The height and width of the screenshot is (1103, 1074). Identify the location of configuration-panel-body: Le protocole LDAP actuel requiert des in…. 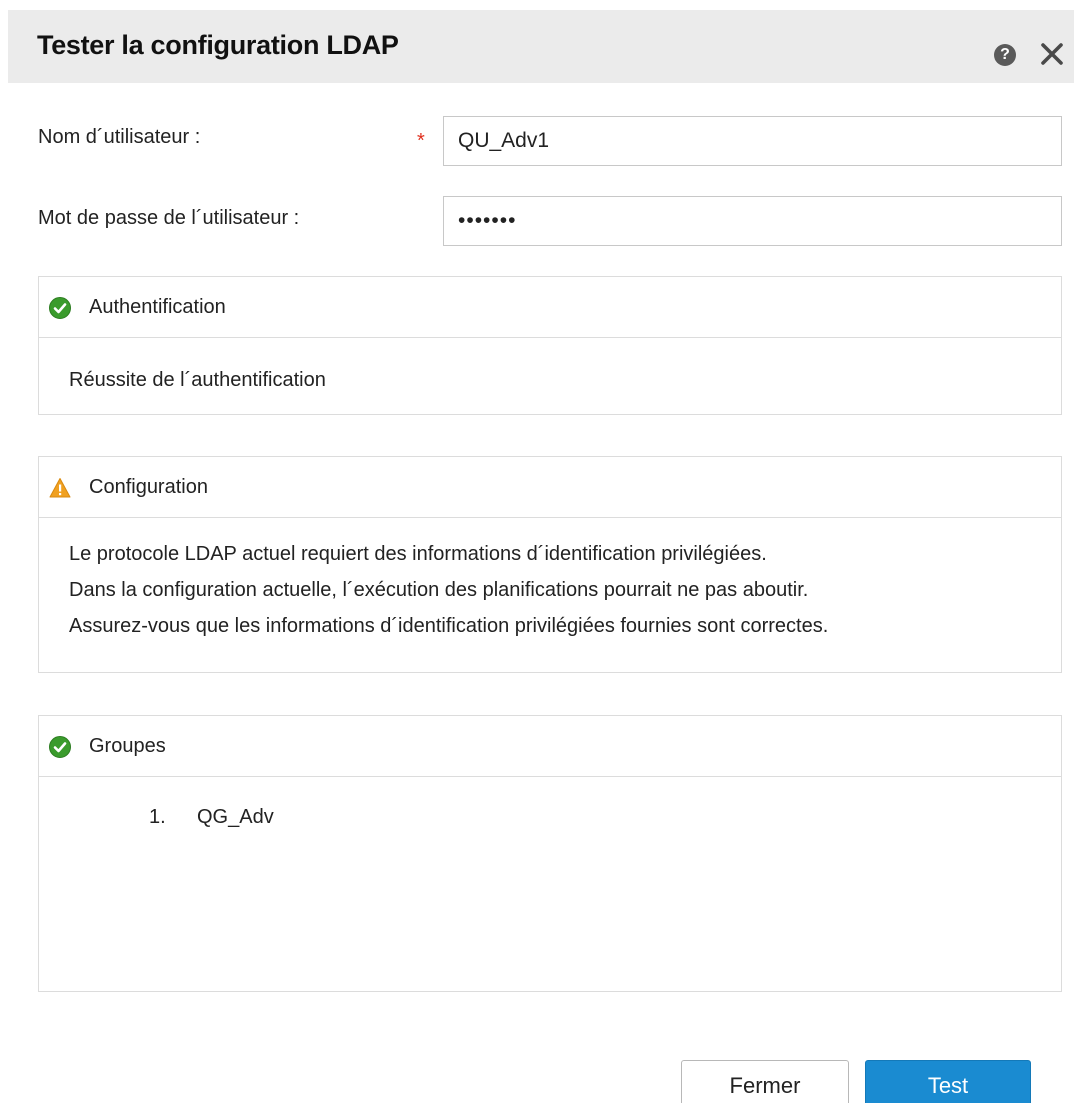
(550, 581).